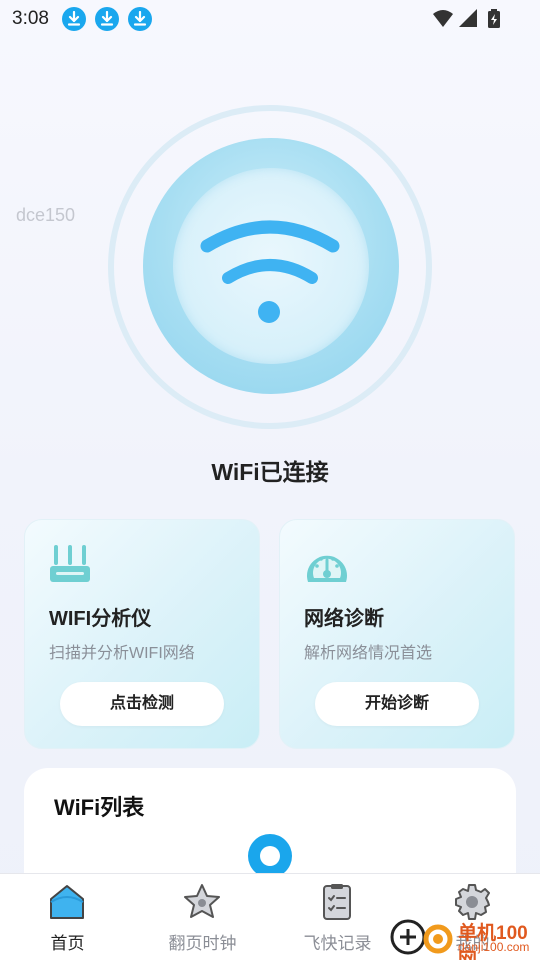  Describe the element at coordinates (270, 271) in the screenshot. I see `wifi-icon` at that location.